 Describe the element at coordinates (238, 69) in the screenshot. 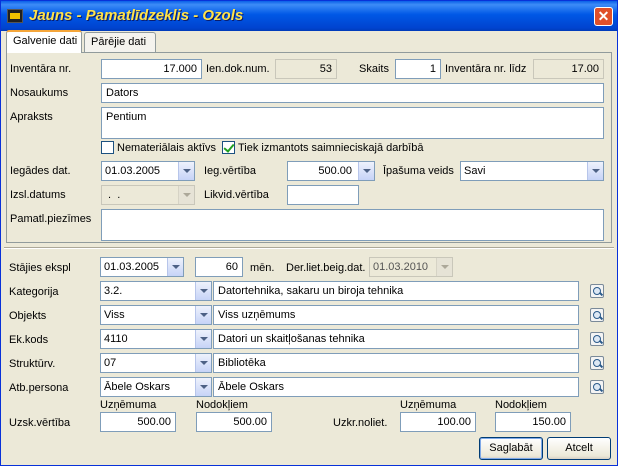

I see `ien-dok-num-label: Ien.dok.num.` at that location.